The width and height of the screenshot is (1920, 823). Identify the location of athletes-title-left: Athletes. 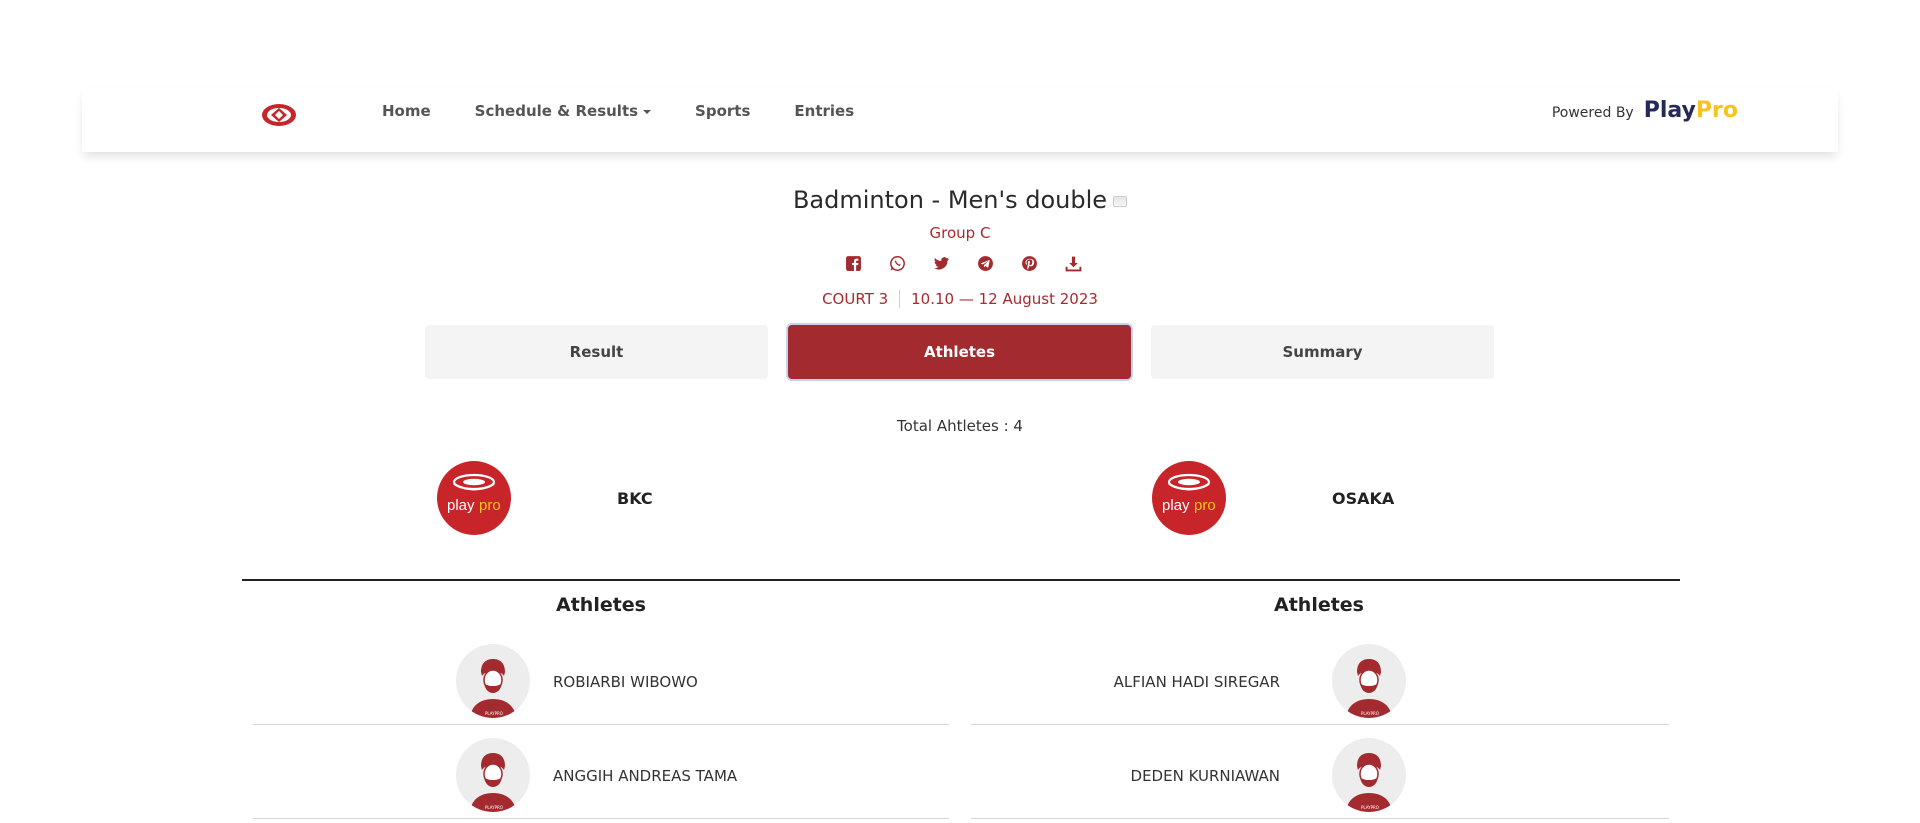
(601, 605).